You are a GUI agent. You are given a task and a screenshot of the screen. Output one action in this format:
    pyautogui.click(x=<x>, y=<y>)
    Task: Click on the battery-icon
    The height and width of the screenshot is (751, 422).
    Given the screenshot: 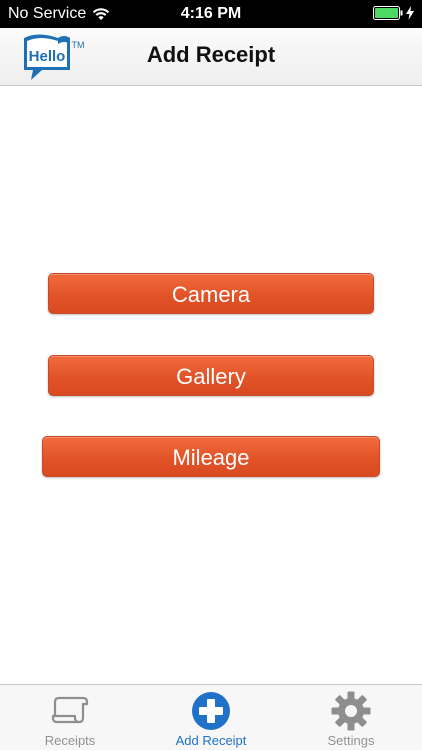 What is the action you would take?
    pyautogui.click(x=388, y=13)
    